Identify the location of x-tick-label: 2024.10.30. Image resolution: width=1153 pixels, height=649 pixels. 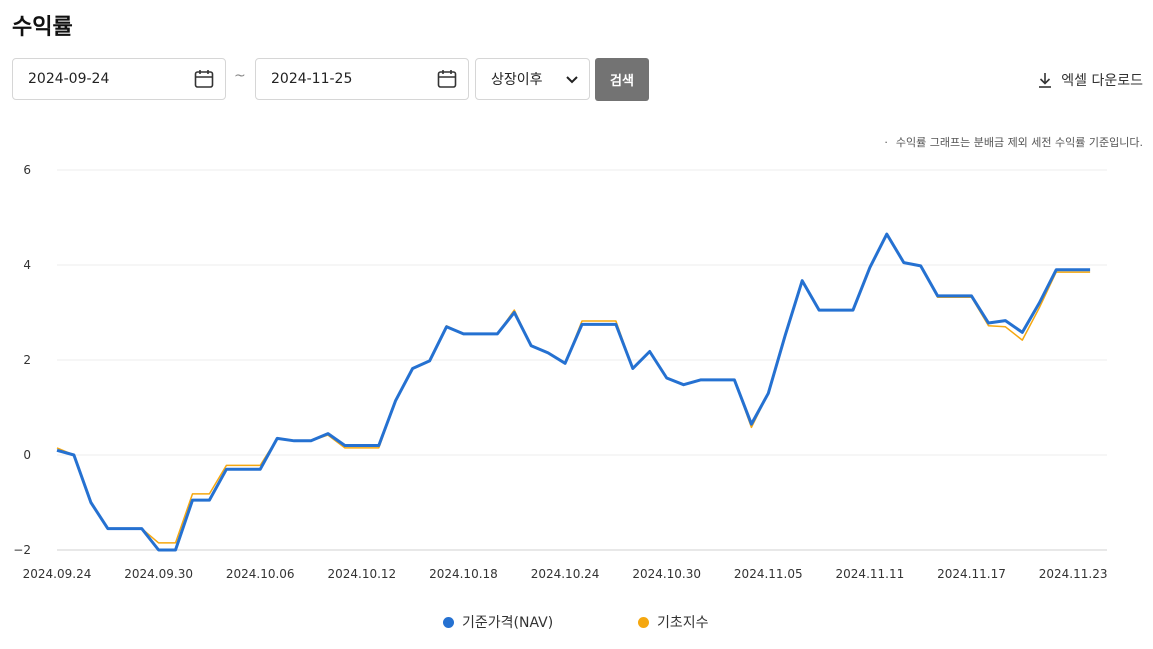
(666, 574).